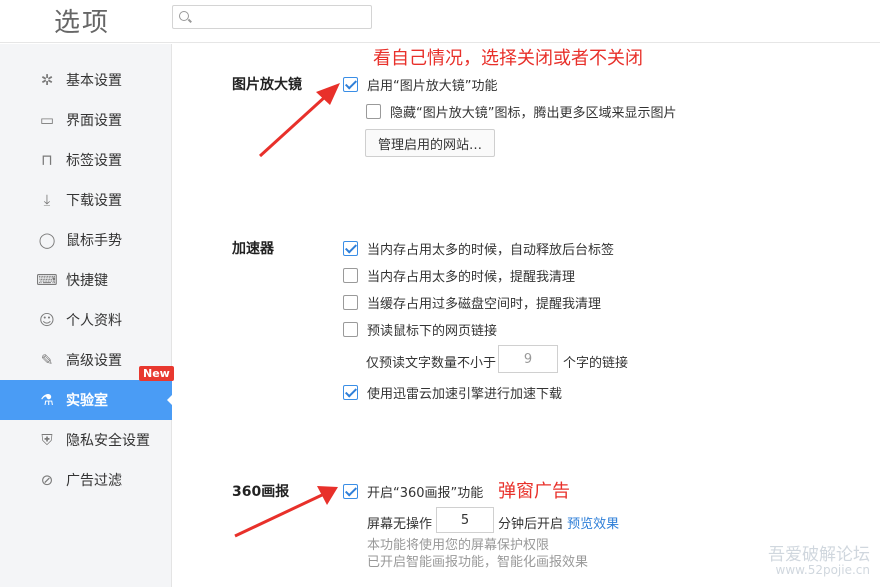 The image size is (880, 587). Describe the element at coordinates (819, 555) in the screenshot. I see `watermark: 吾爱破解论坛` at that location.